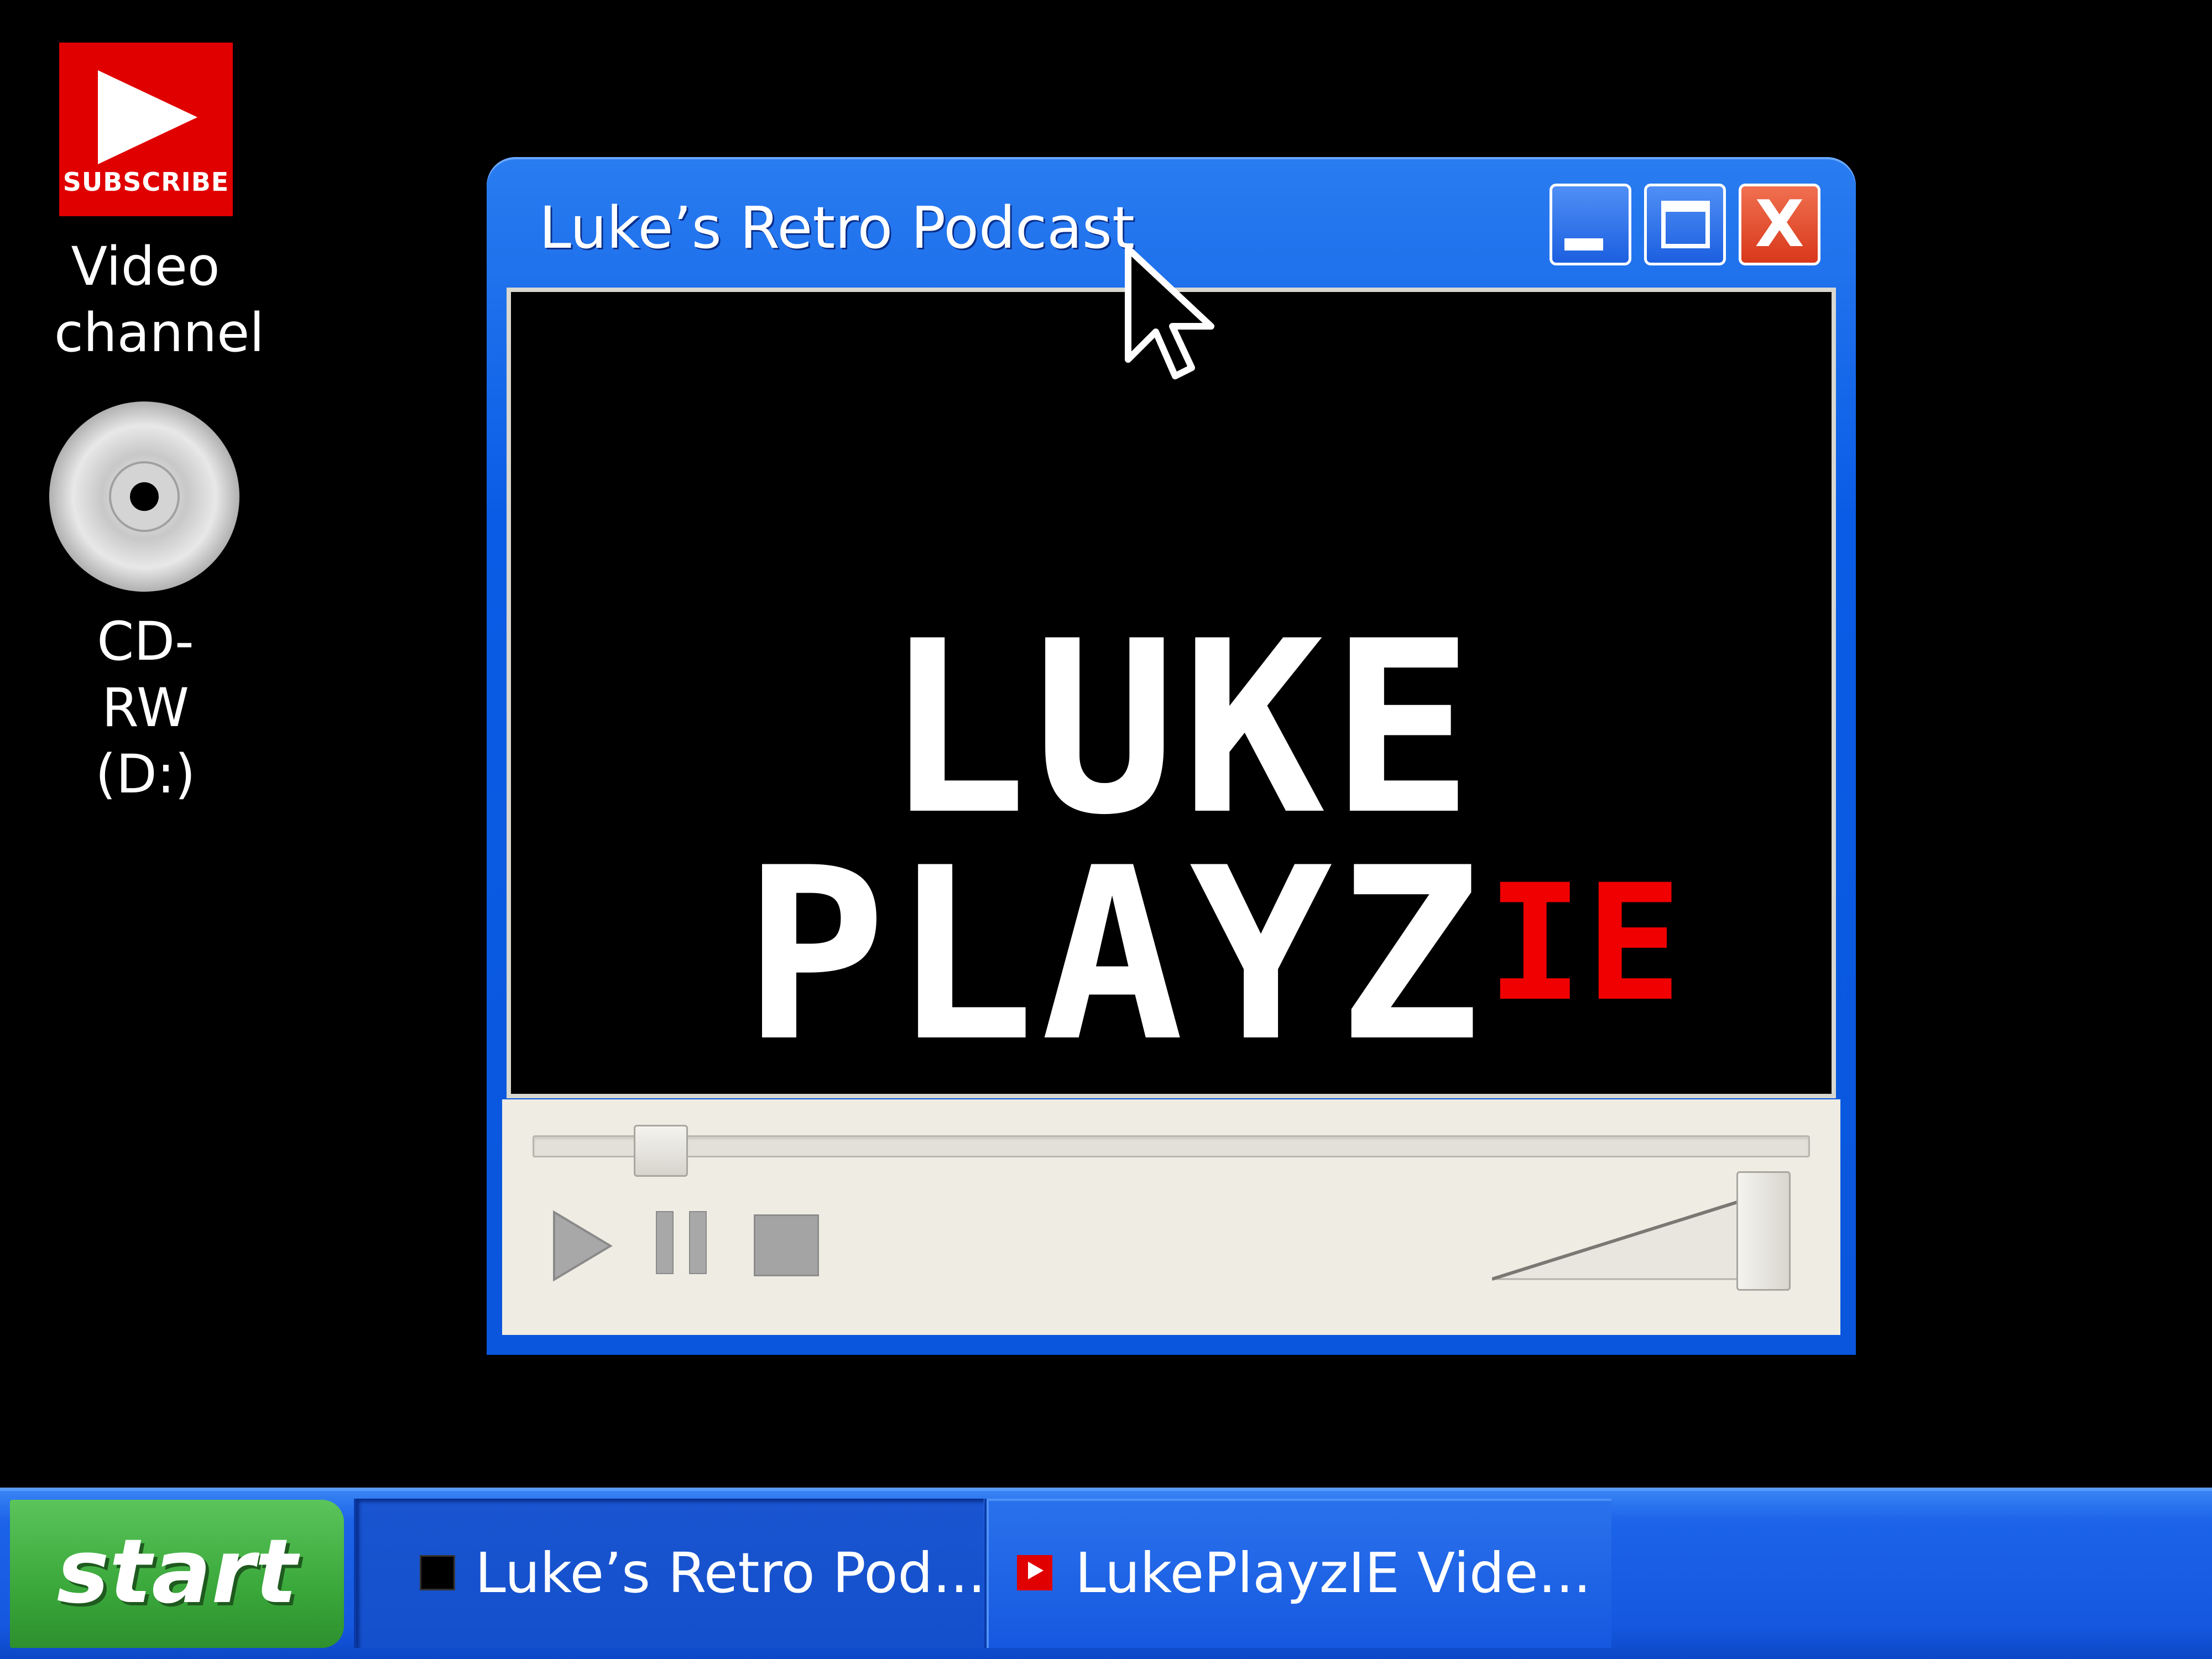 The height and width of the screenshot is (1659, 2212). I want to click on youtube-subscribe-icon: SUBSCRIBE, so click(146, 130).